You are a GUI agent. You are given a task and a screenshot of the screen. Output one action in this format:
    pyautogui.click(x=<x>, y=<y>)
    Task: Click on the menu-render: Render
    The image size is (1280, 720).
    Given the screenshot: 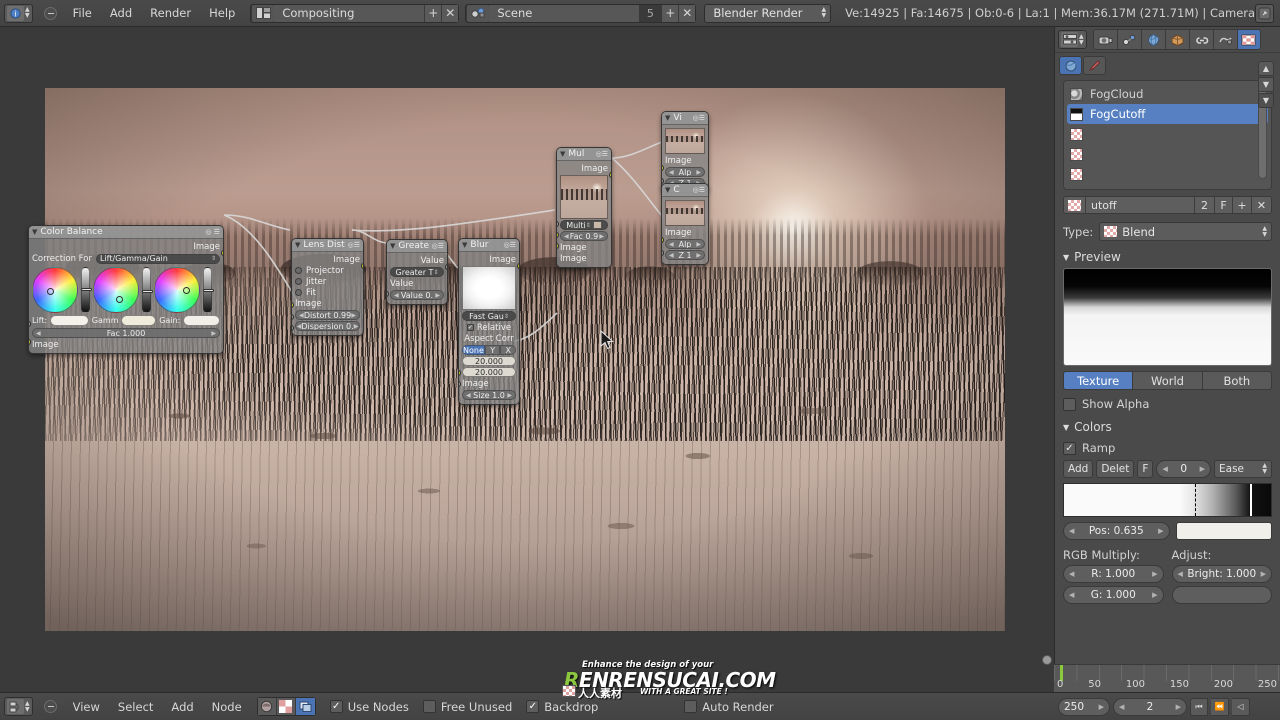 What is the action you would take?
    pyautogui.click(x=170, y=13)
    